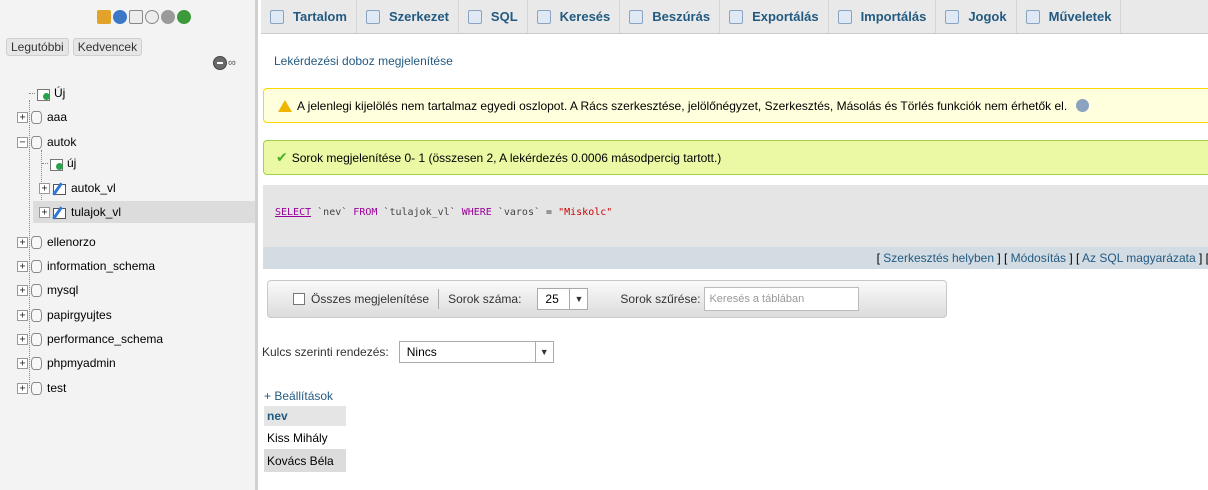 The height and width of the screenshot is (490, 1208). I want to click on check-icon: ✔, so click(282, 157).